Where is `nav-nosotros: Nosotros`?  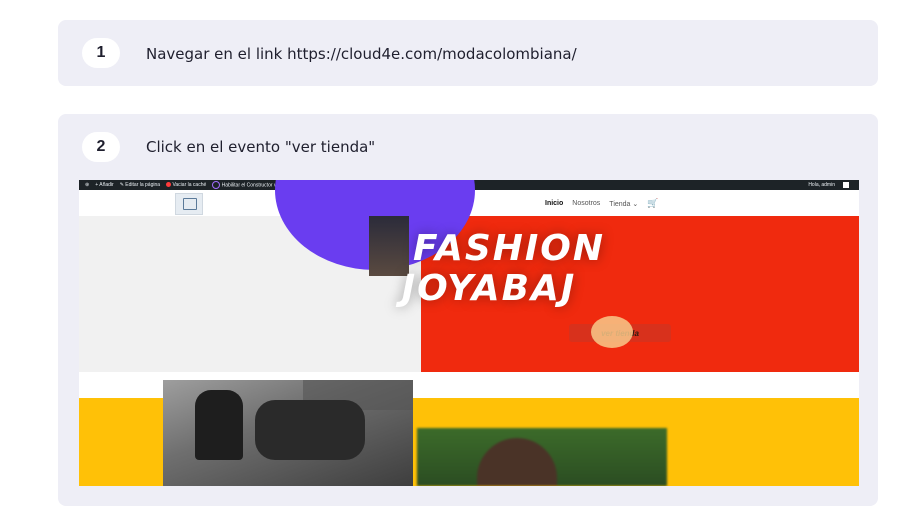 nav-nosotros: Nosotros is located at coordinates (586, 203).